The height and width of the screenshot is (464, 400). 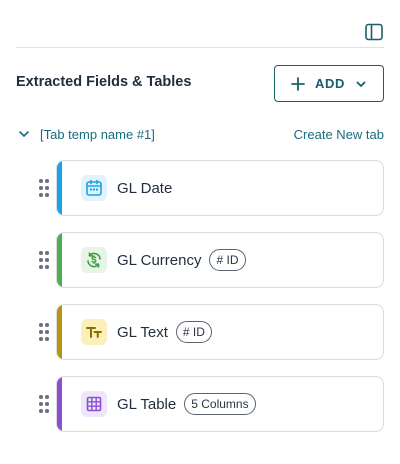 What do you see at coordinates (200, 24) in the screenshot?
I see `top-bar` at bounding box center [200, 24].